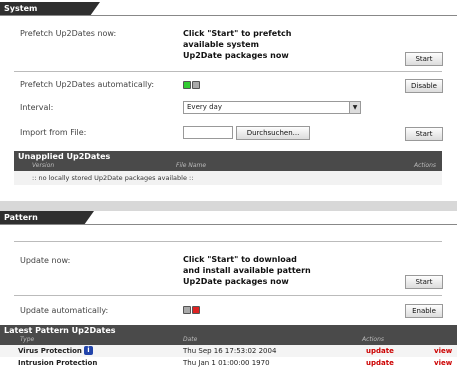 This screenshot has width=457, height=371. What do you see at coordinates (236, 281) in the screenshot?
I see `update-now-desc-line-3: Up2Date packages now` at bounding box center [236, 281].